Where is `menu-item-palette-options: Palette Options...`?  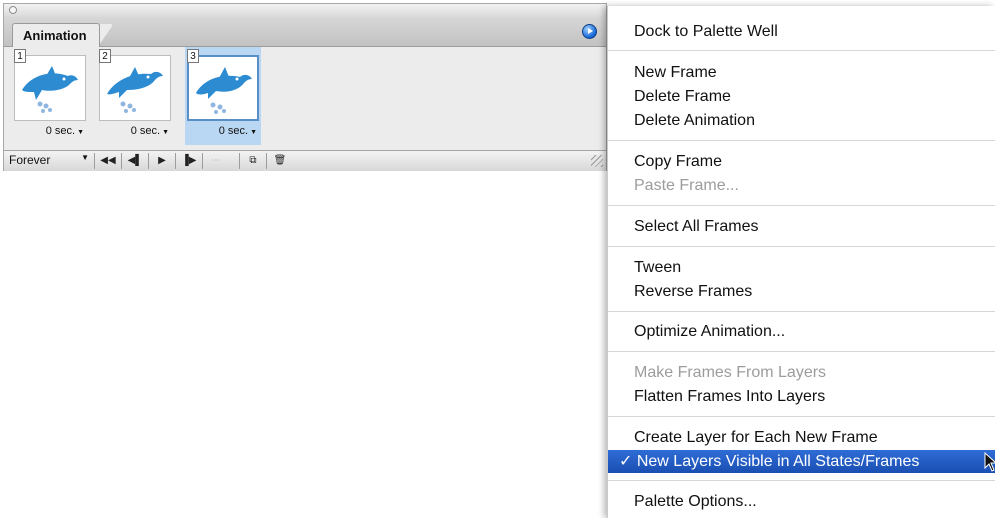 menu-item-palette-options: Palette Options... is located at coordinates (801, 501).